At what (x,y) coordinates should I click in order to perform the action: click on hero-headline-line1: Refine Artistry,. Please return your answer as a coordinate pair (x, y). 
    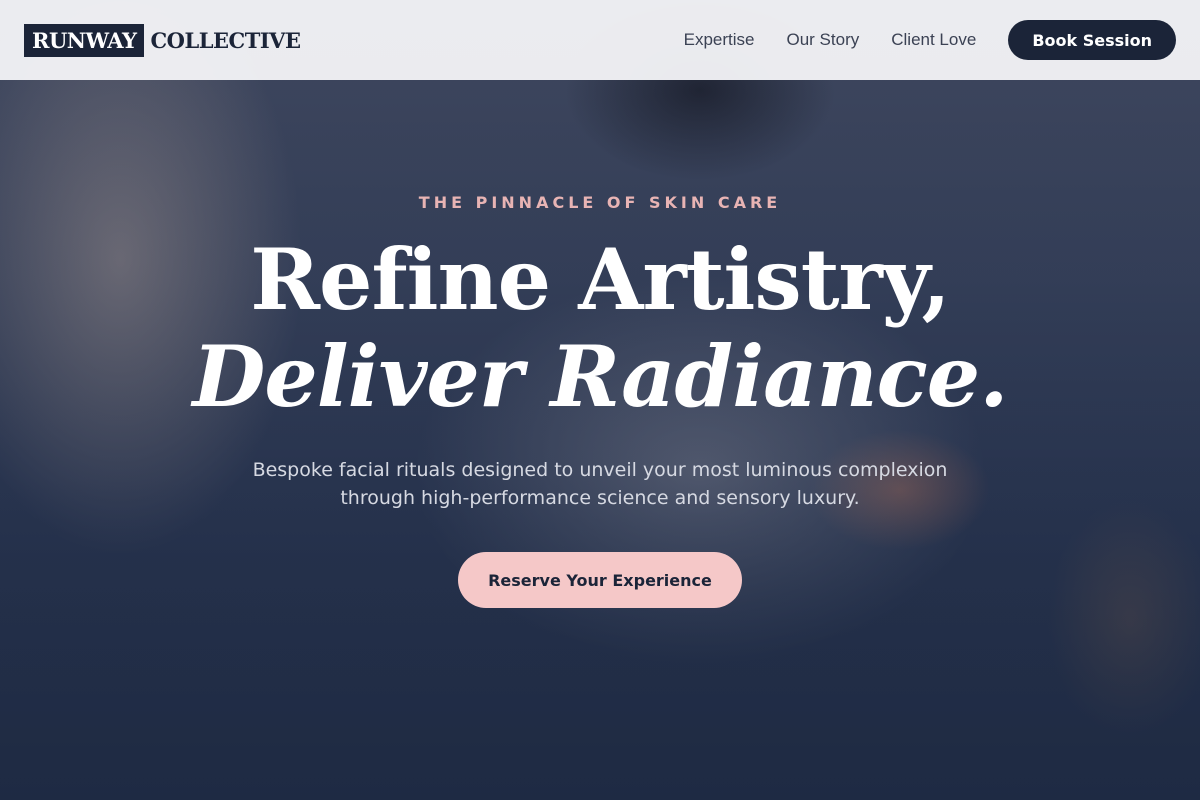
    Looking at the image, I should click on (600, 279).